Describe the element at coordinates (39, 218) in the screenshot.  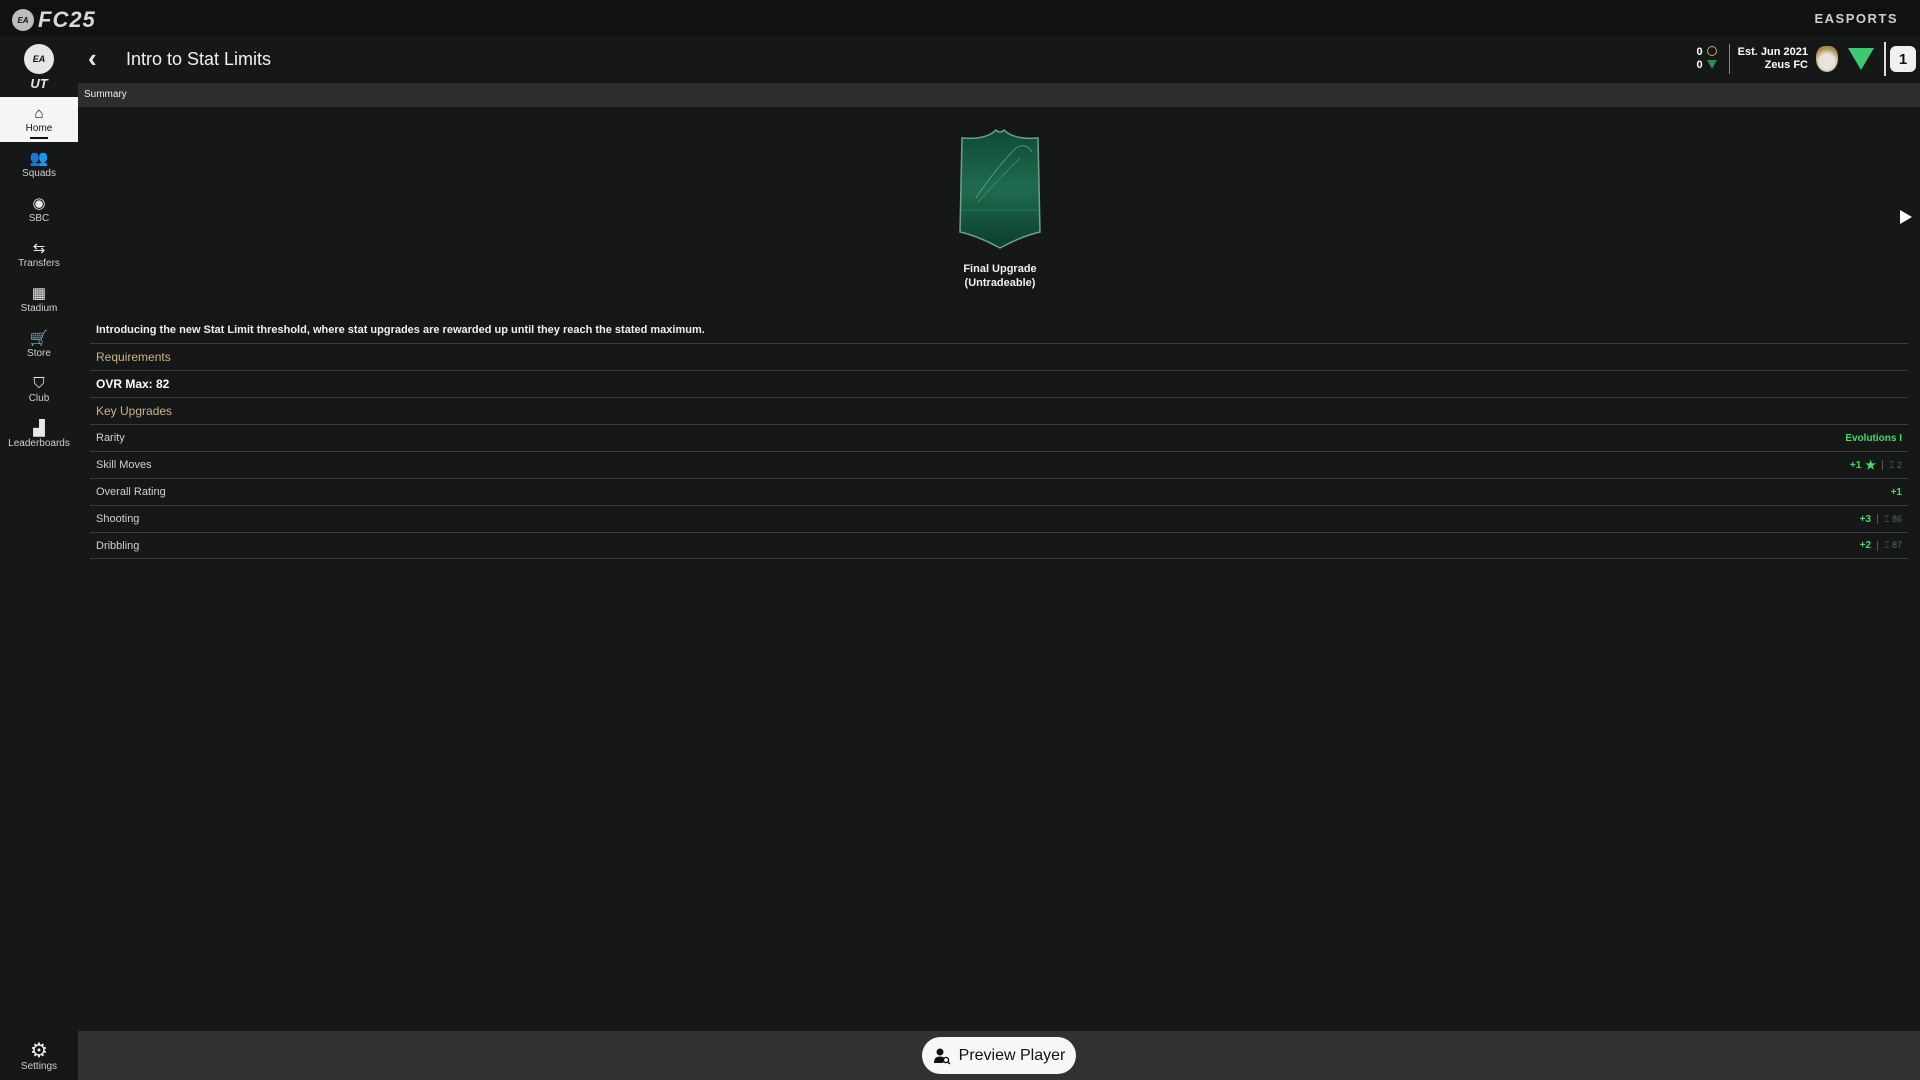
I see `sidebar-item-label: SBC` at that location.